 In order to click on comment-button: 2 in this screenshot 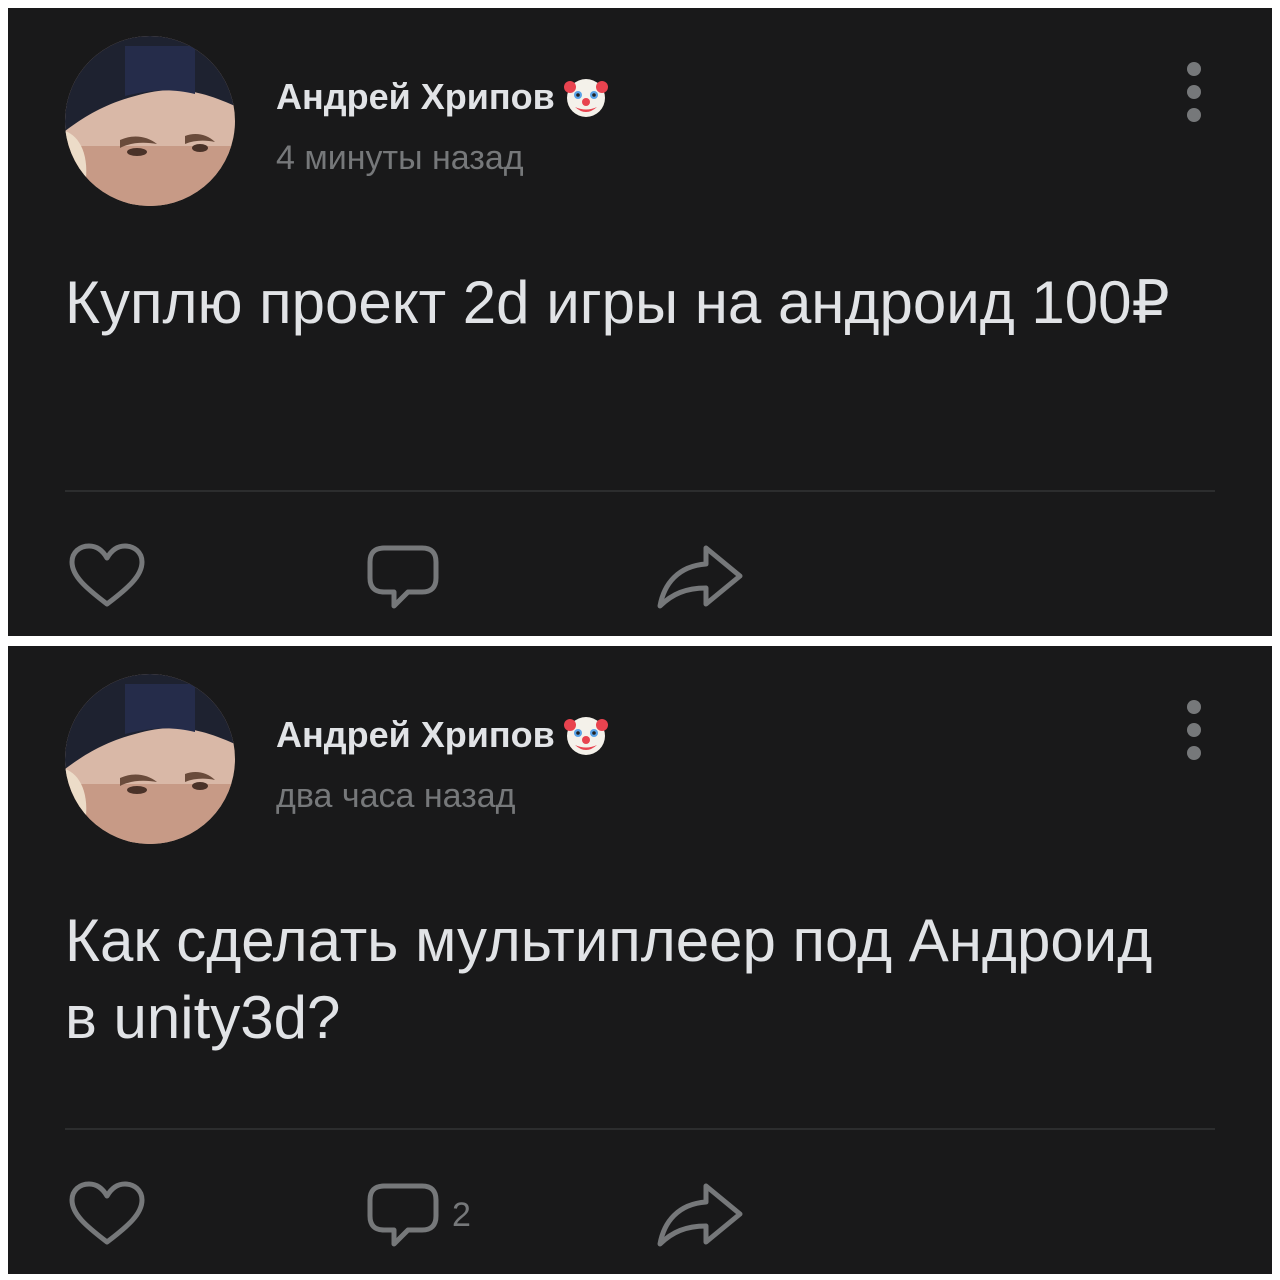, I will do `click(418, 1215)`.